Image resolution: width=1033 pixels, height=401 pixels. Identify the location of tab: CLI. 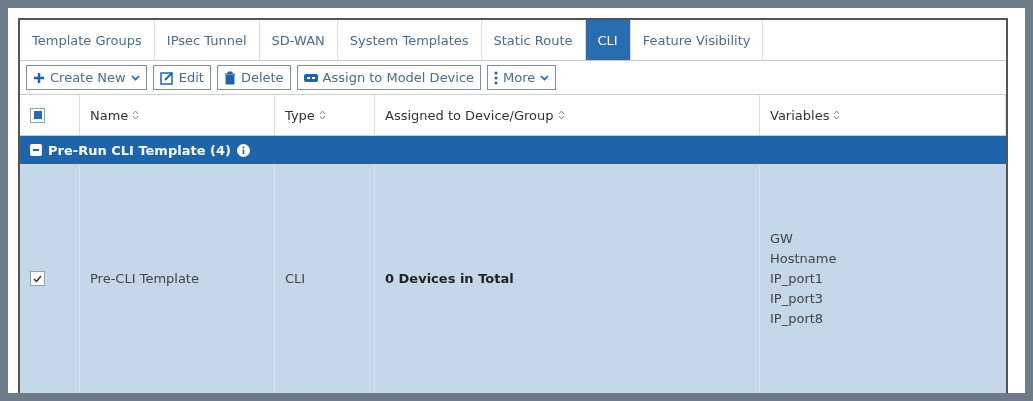
(608, 40).